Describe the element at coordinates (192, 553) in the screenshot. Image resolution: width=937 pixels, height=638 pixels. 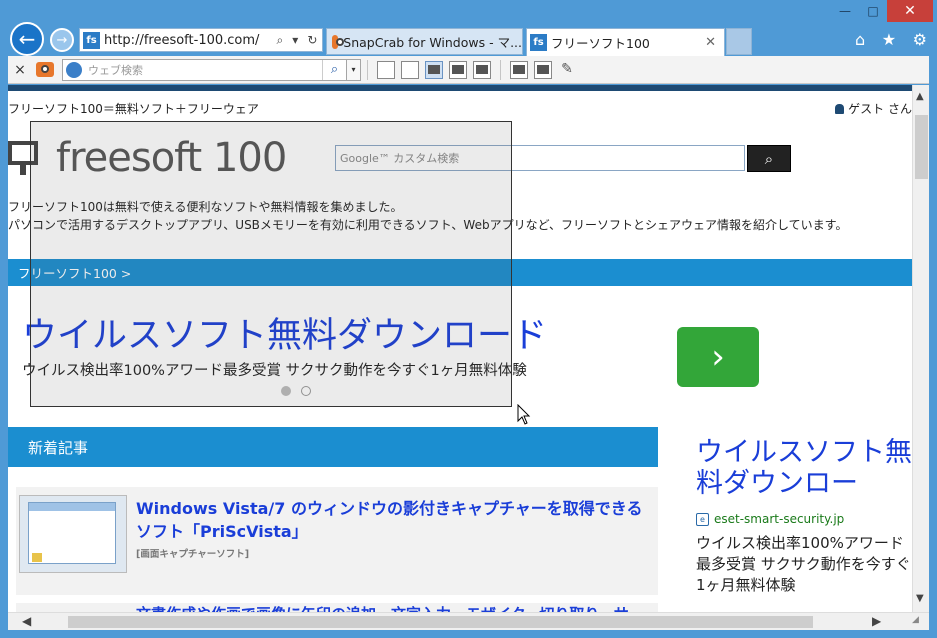
I see `article-category: [画面キャプチャーソフト]` at that location.